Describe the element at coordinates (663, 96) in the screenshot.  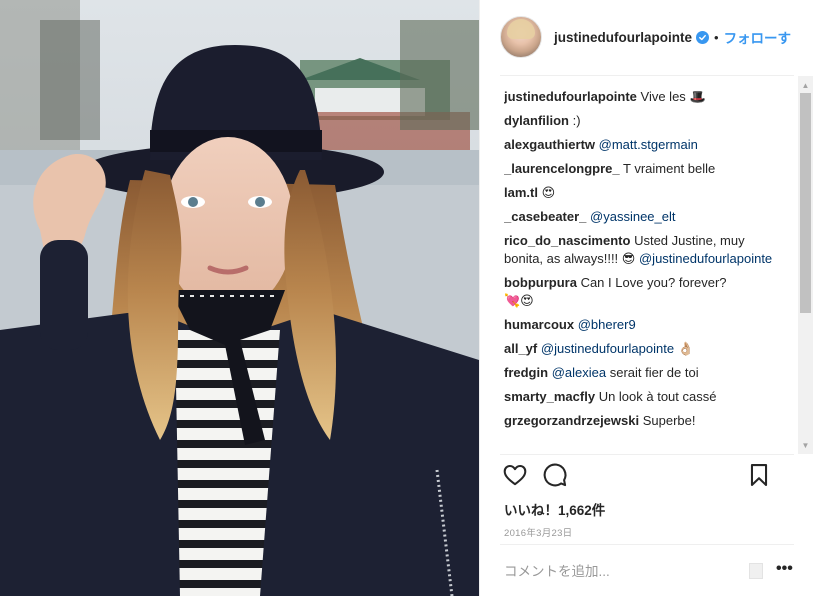
I see `comment-text: Vive les` at that location.